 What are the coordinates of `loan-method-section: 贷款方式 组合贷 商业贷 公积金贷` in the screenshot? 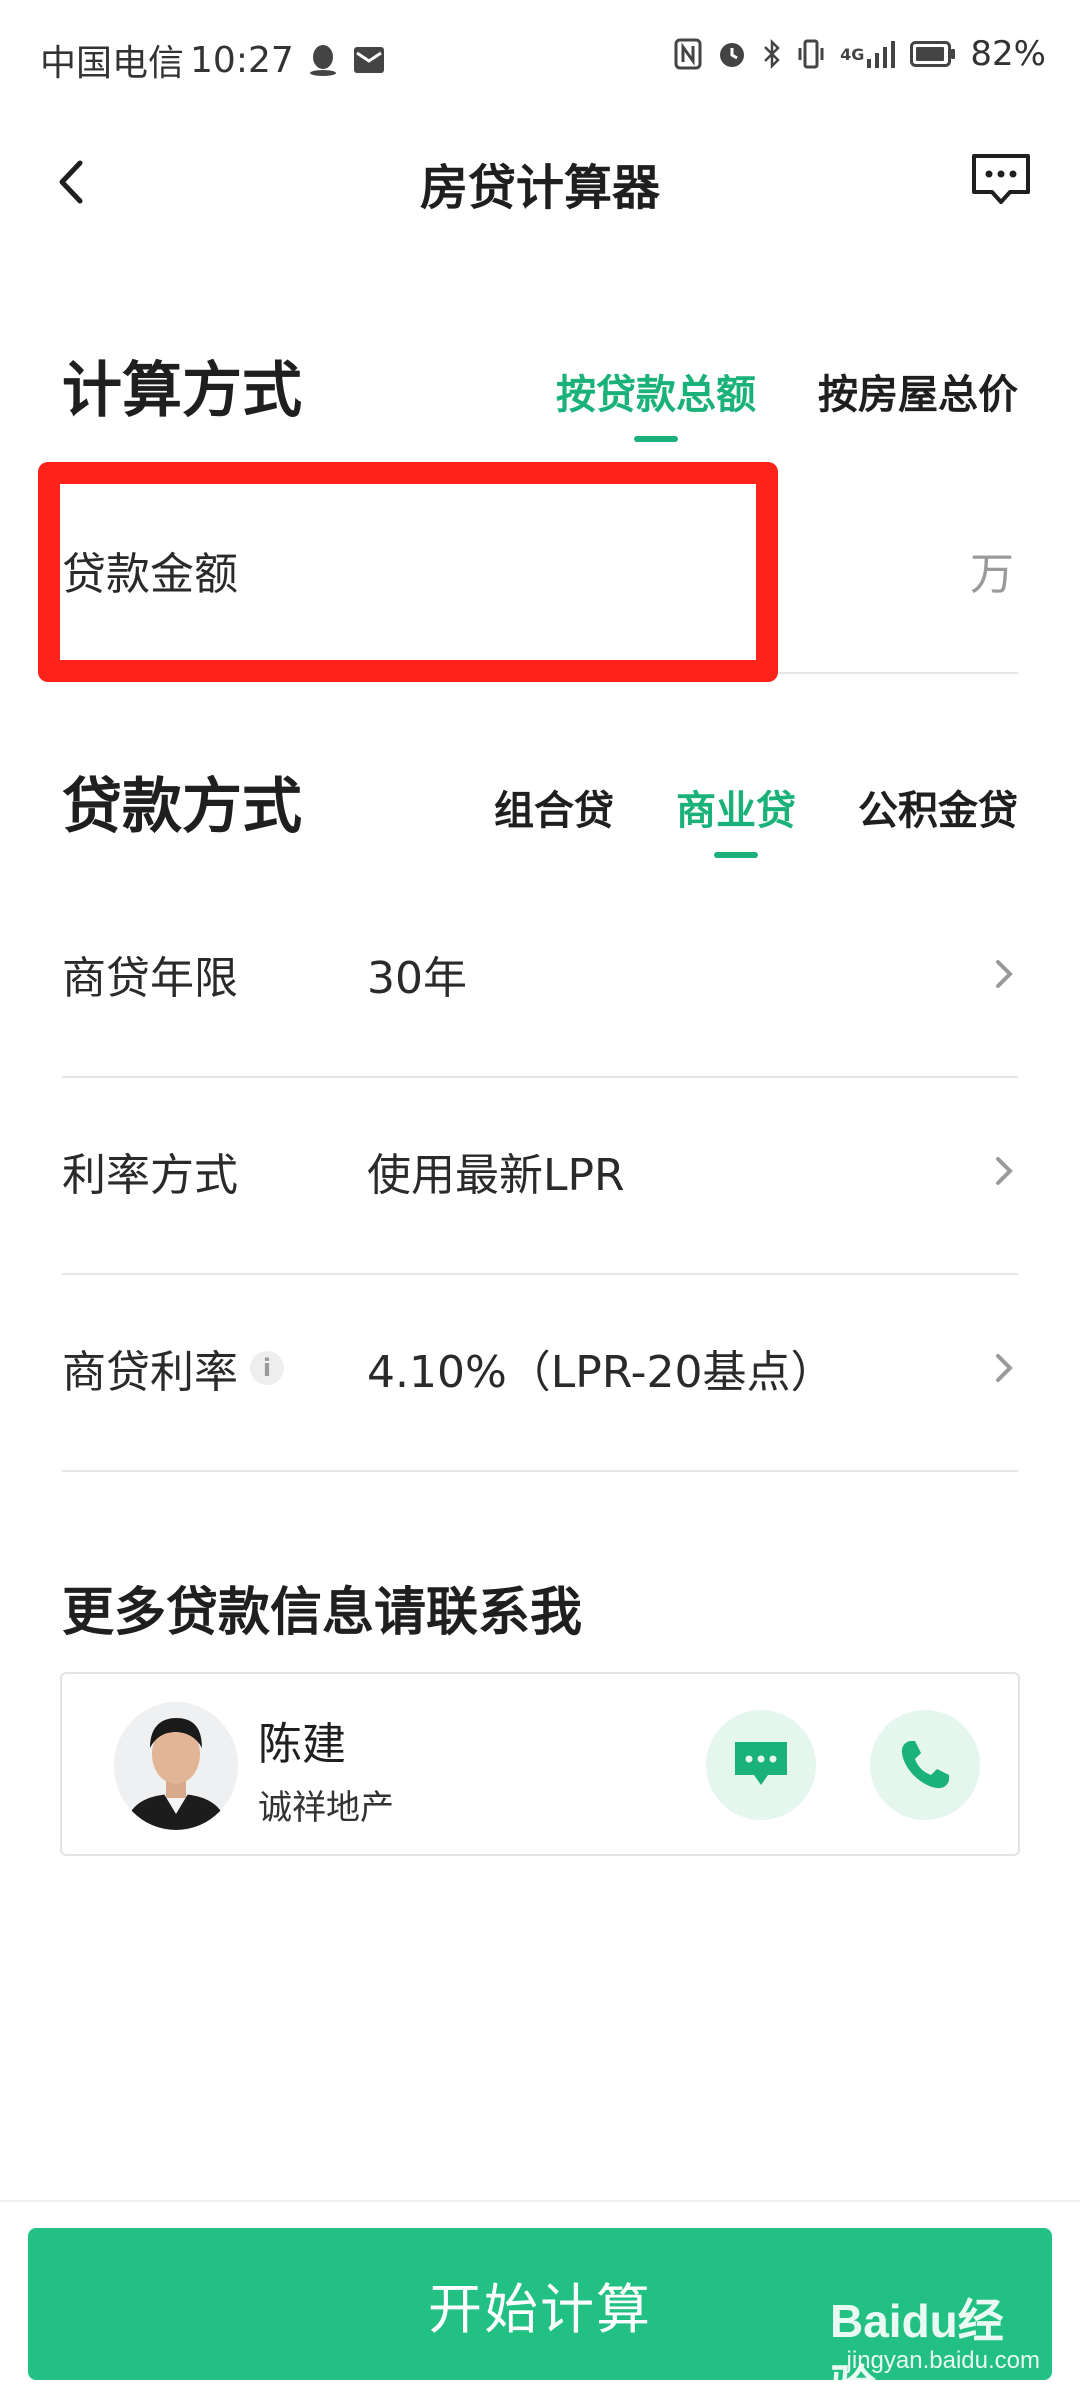 It's located at (540, 803).